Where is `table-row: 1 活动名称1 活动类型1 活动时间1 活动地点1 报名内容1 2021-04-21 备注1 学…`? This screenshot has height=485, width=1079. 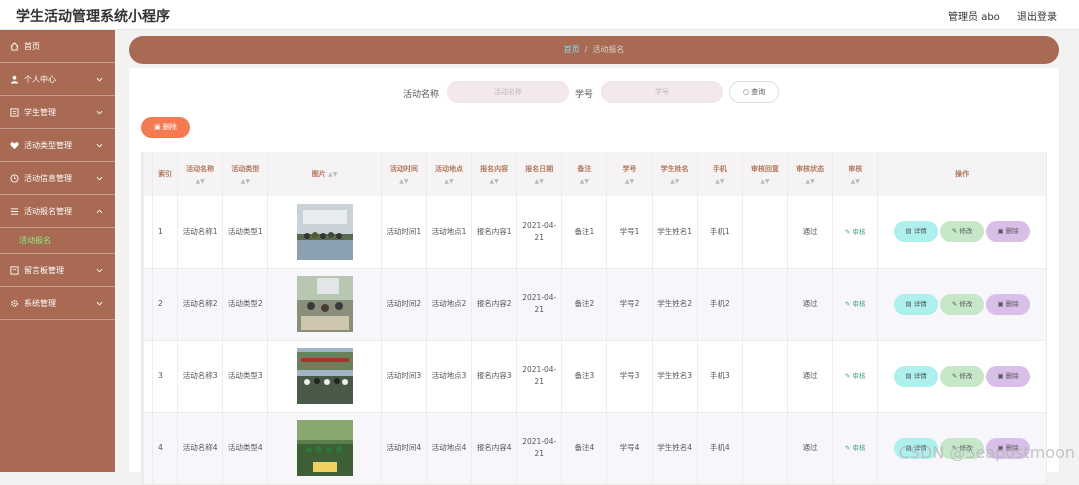
table-row: 1 活动名称1 活动类型1 活动时间1 活动地点1 报名内容1 2021-04-21 备注1 学… is located at coordinates (593, 232).